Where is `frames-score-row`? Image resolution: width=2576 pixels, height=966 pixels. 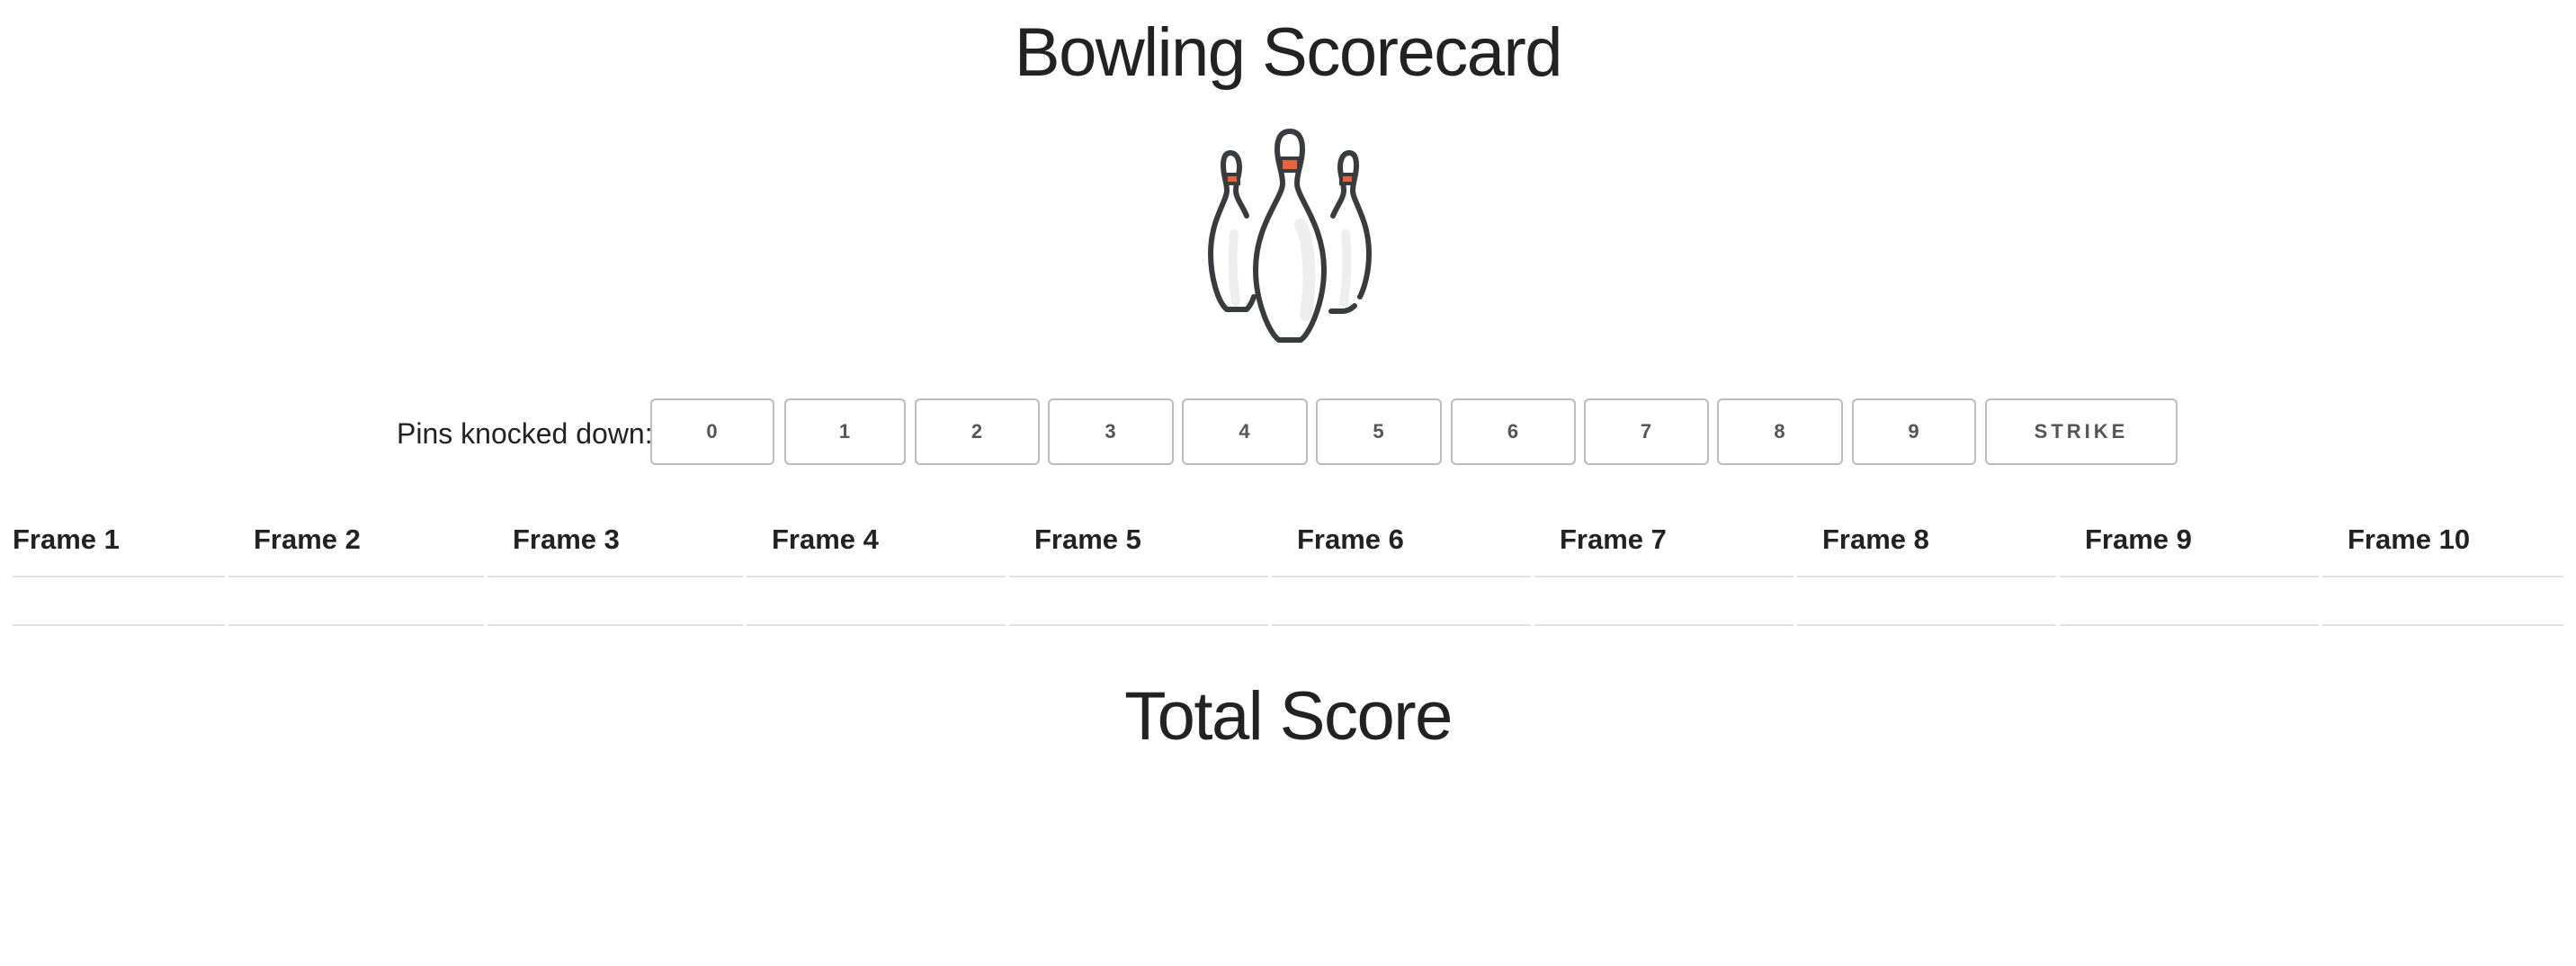 frames-score-row is located at coordinates (1288, 601).